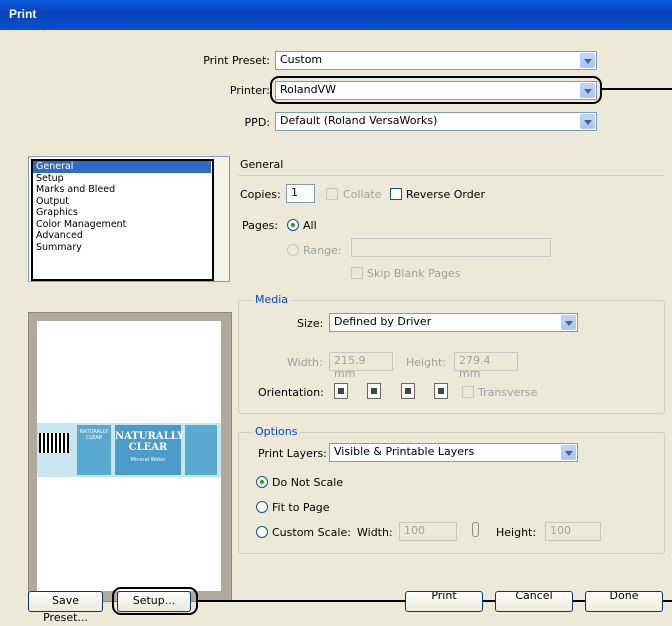  Describe the element at coordinates (436, 90) in the screenshot. I see `printer-callout` at that location.